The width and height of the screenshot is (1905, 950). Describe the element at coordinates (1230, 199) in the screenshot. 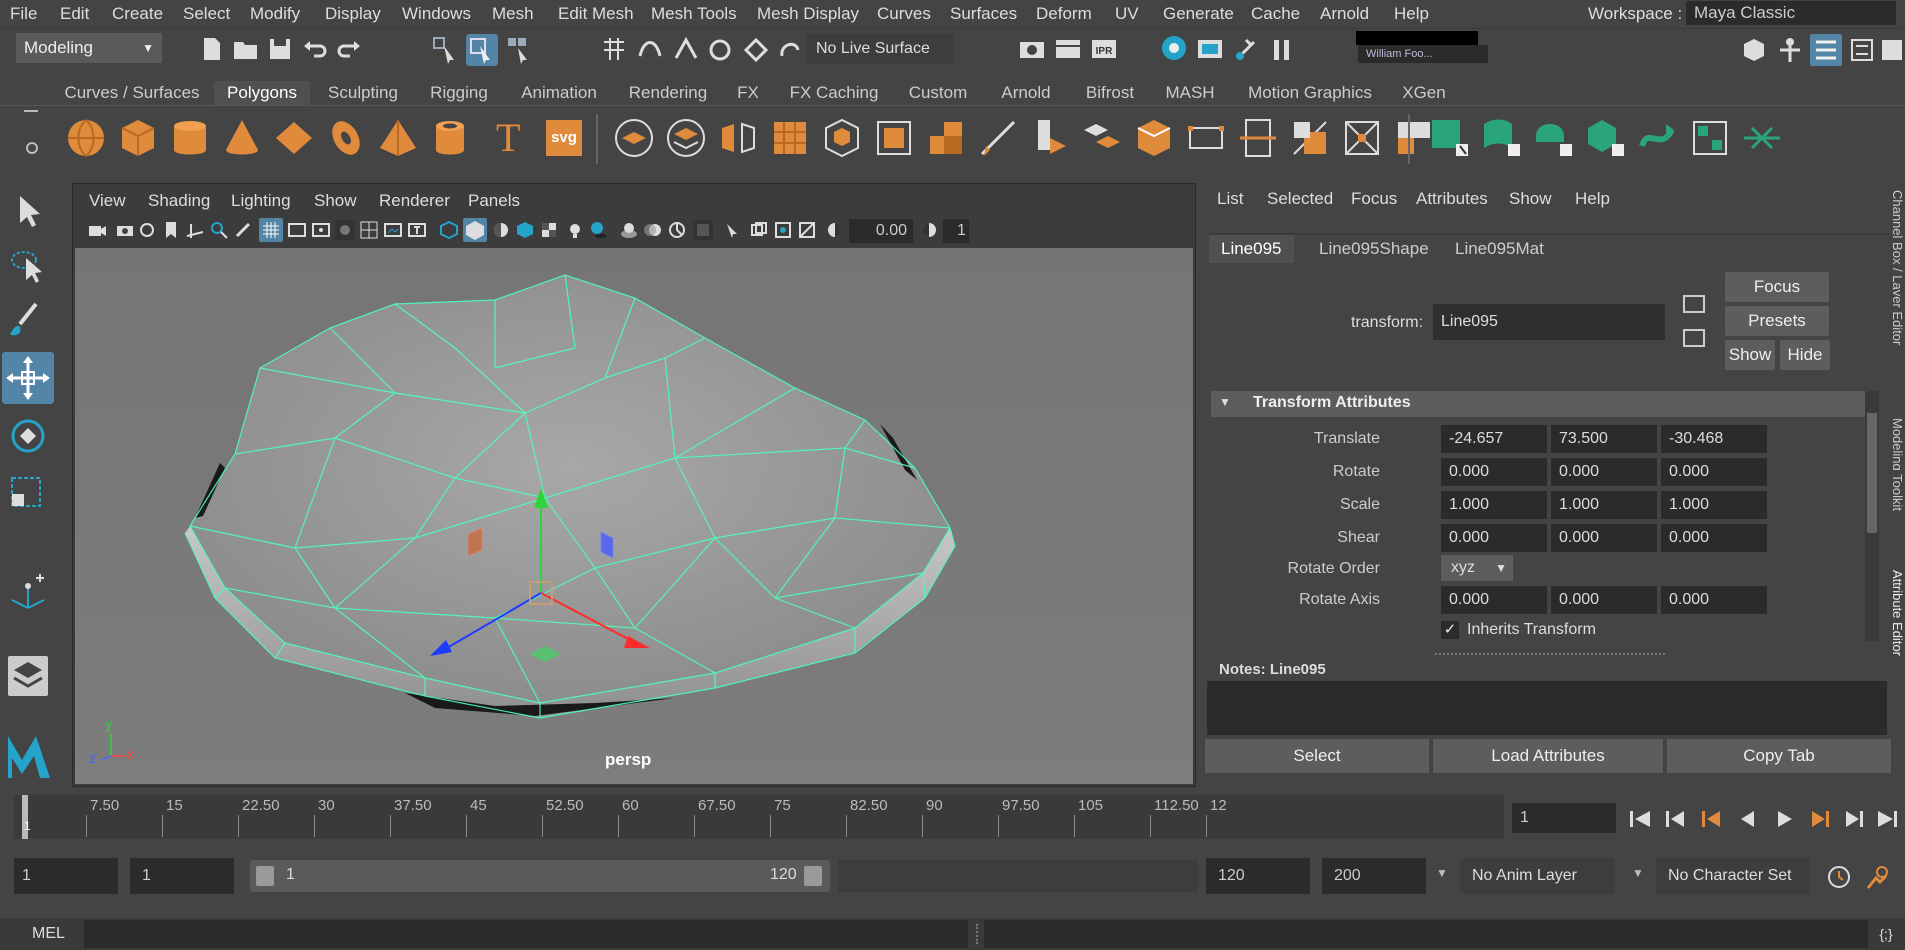

I see `ae-menu-list: List` at that location.